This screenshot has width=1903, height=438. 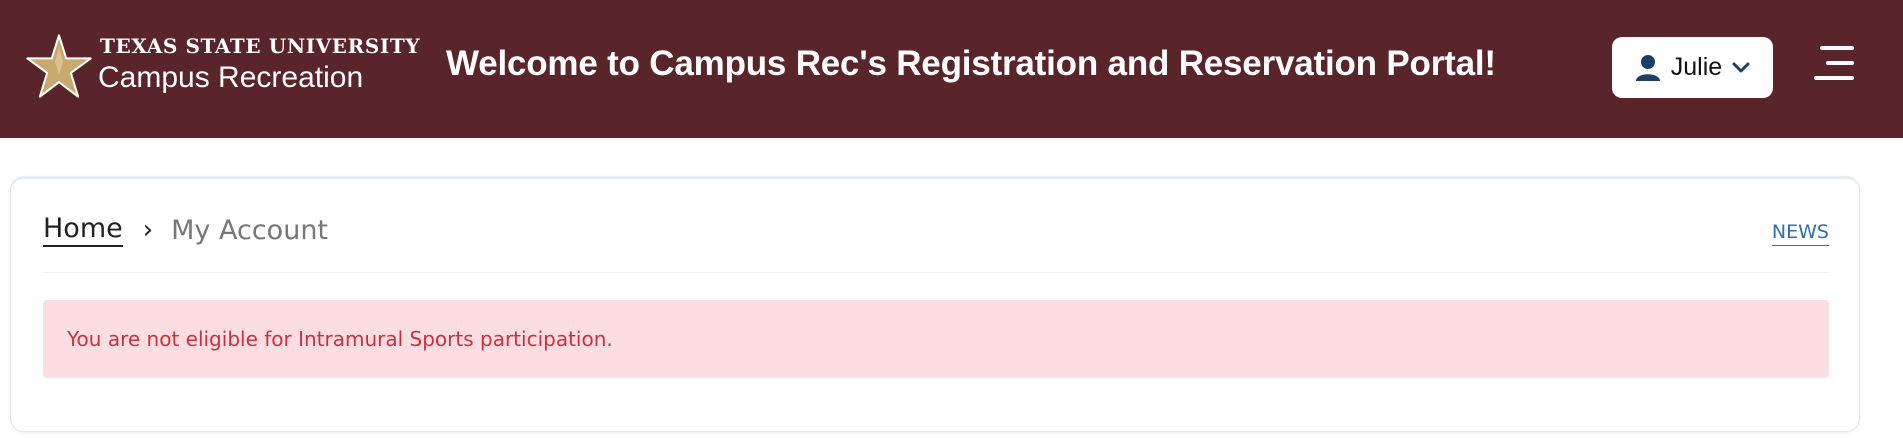 What do you see at coordinates (1647, 67) in the screenshot?
I see `user-icon` at bounding box center [1647, 67].